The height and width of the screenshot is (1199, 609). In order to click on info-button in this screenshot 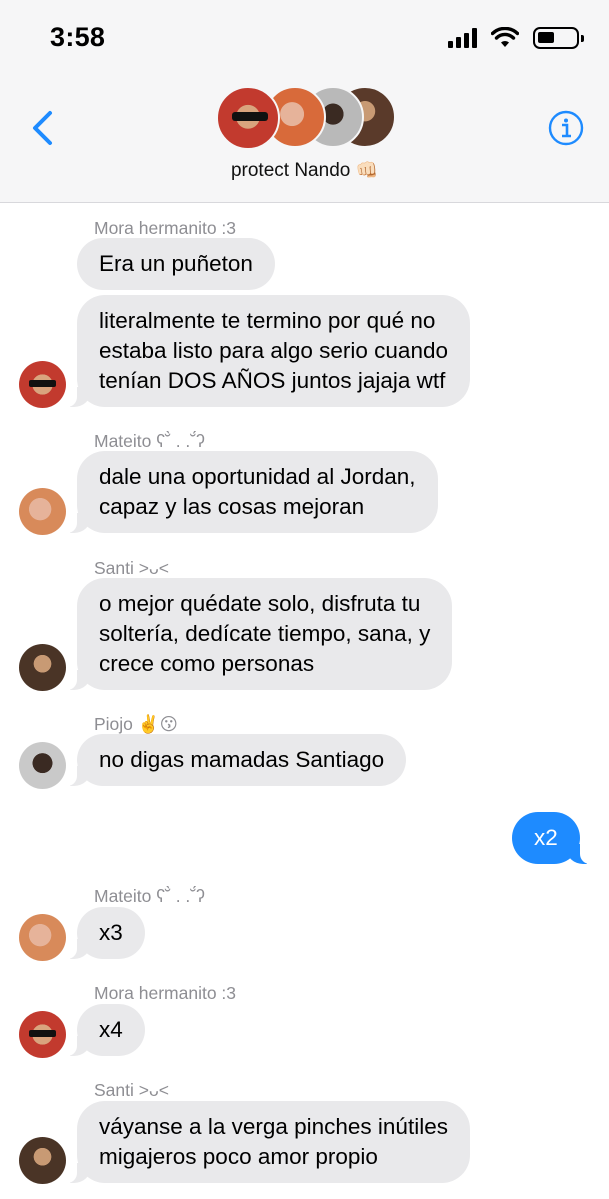, I will do `click(566, 128)`.